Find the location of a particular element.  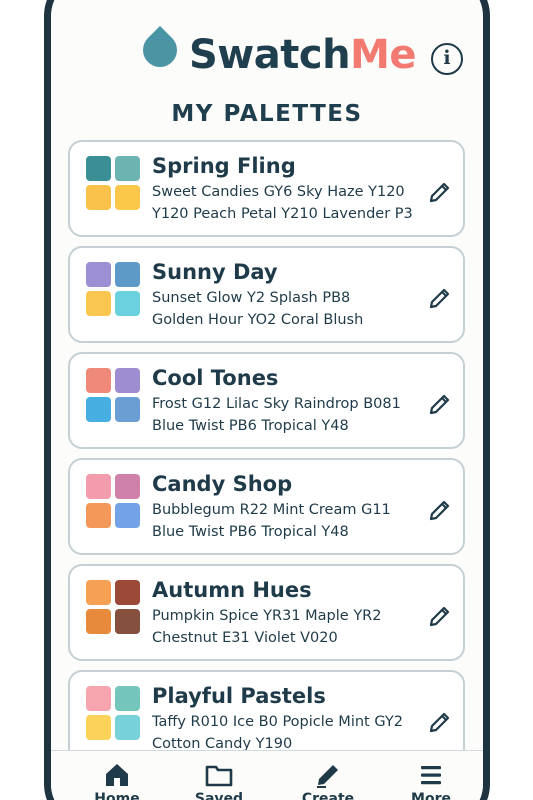

nav-more: More is located at coordinates (431, 775).